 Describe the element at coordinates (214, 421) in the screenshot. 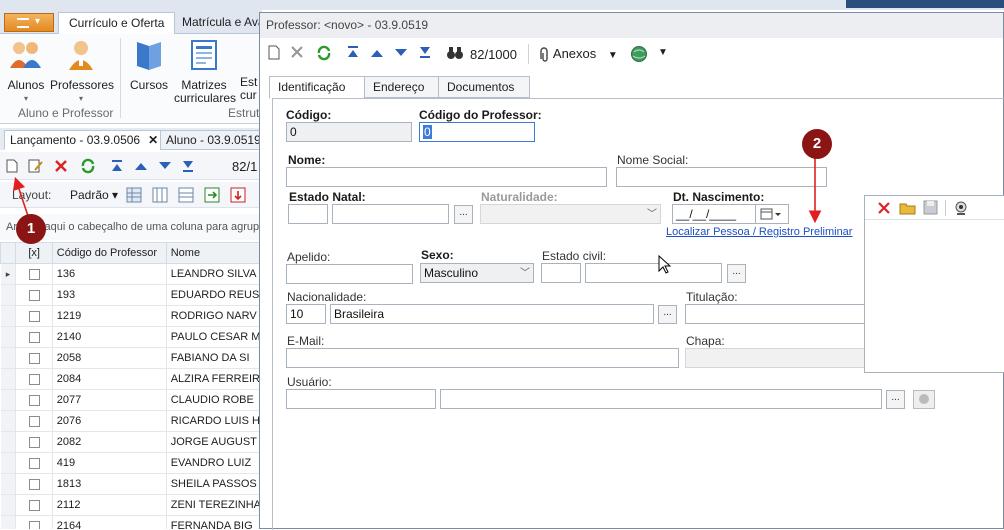

I see `nome-cell: RICARDO LUIS H` at that location.